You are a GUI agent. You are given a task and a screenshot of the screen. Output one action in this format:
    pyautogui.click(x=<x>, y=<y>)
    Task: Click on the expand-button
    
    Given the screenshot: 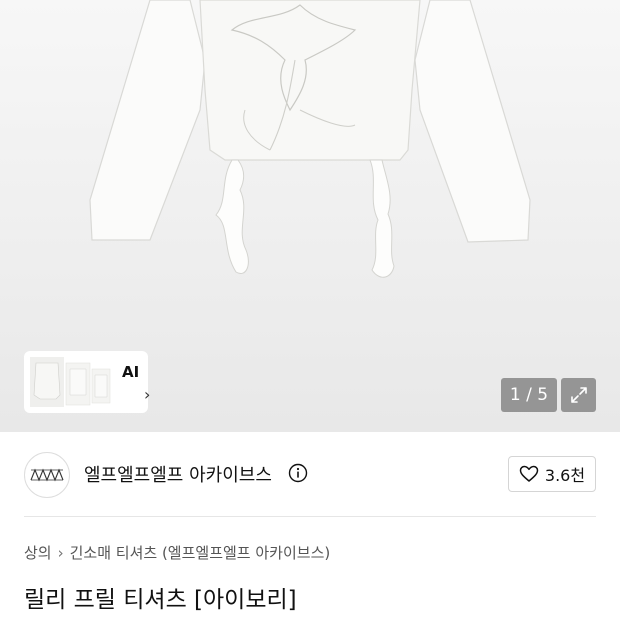 What is the action you would take?
    pyautogui.click(x=578, y=395)
    